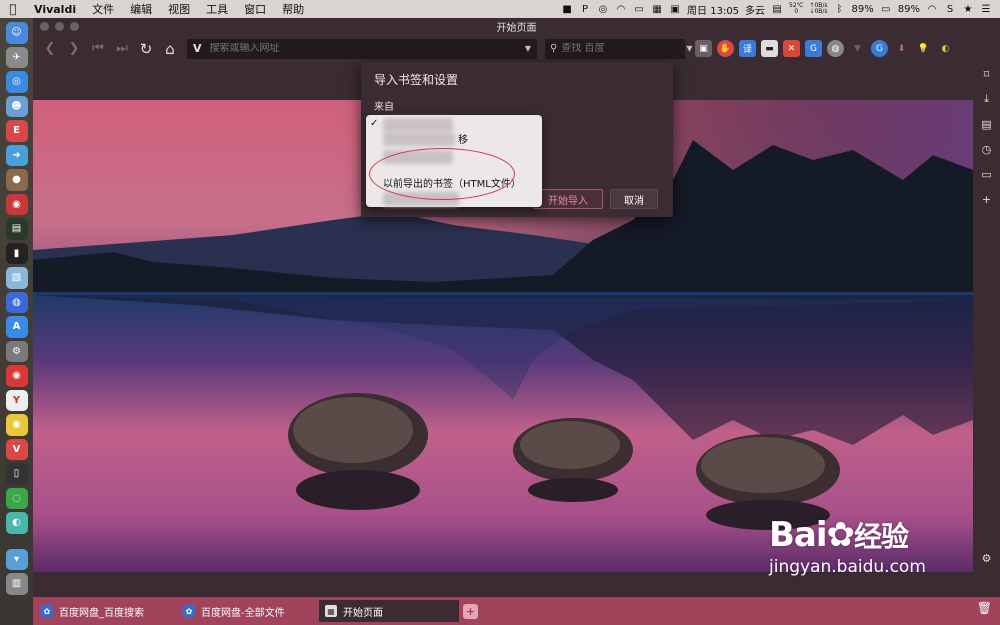 The image size is (1000, 625). What do you see at coordinates (16, 425) in the screenshot?
I see `chrome-icon: ◉` at bounding box center [16, 425].